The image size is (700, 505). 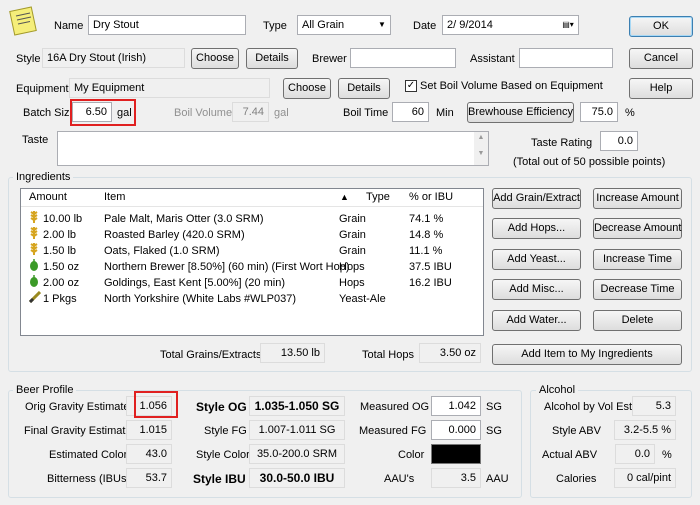 I want to click on brewer-label: Brewer, so click(x=329, y=59).